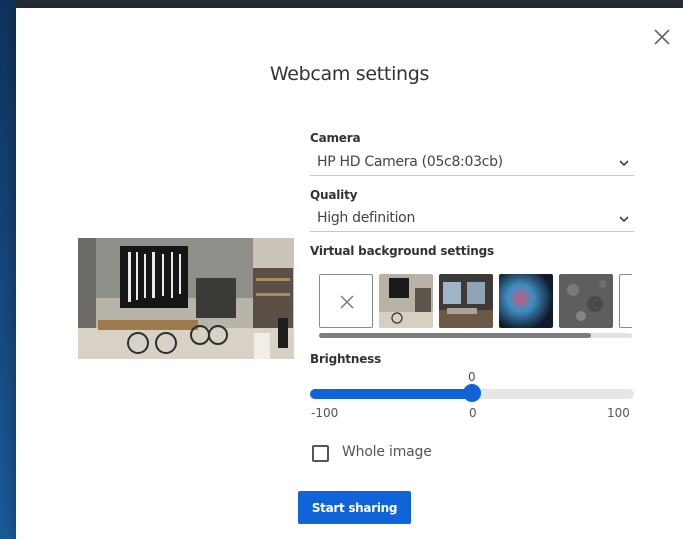  What do you see at coordinates (391, 394) in the screenshot?
I see `brightness-slider-fill` at bounding box center [391, 394].